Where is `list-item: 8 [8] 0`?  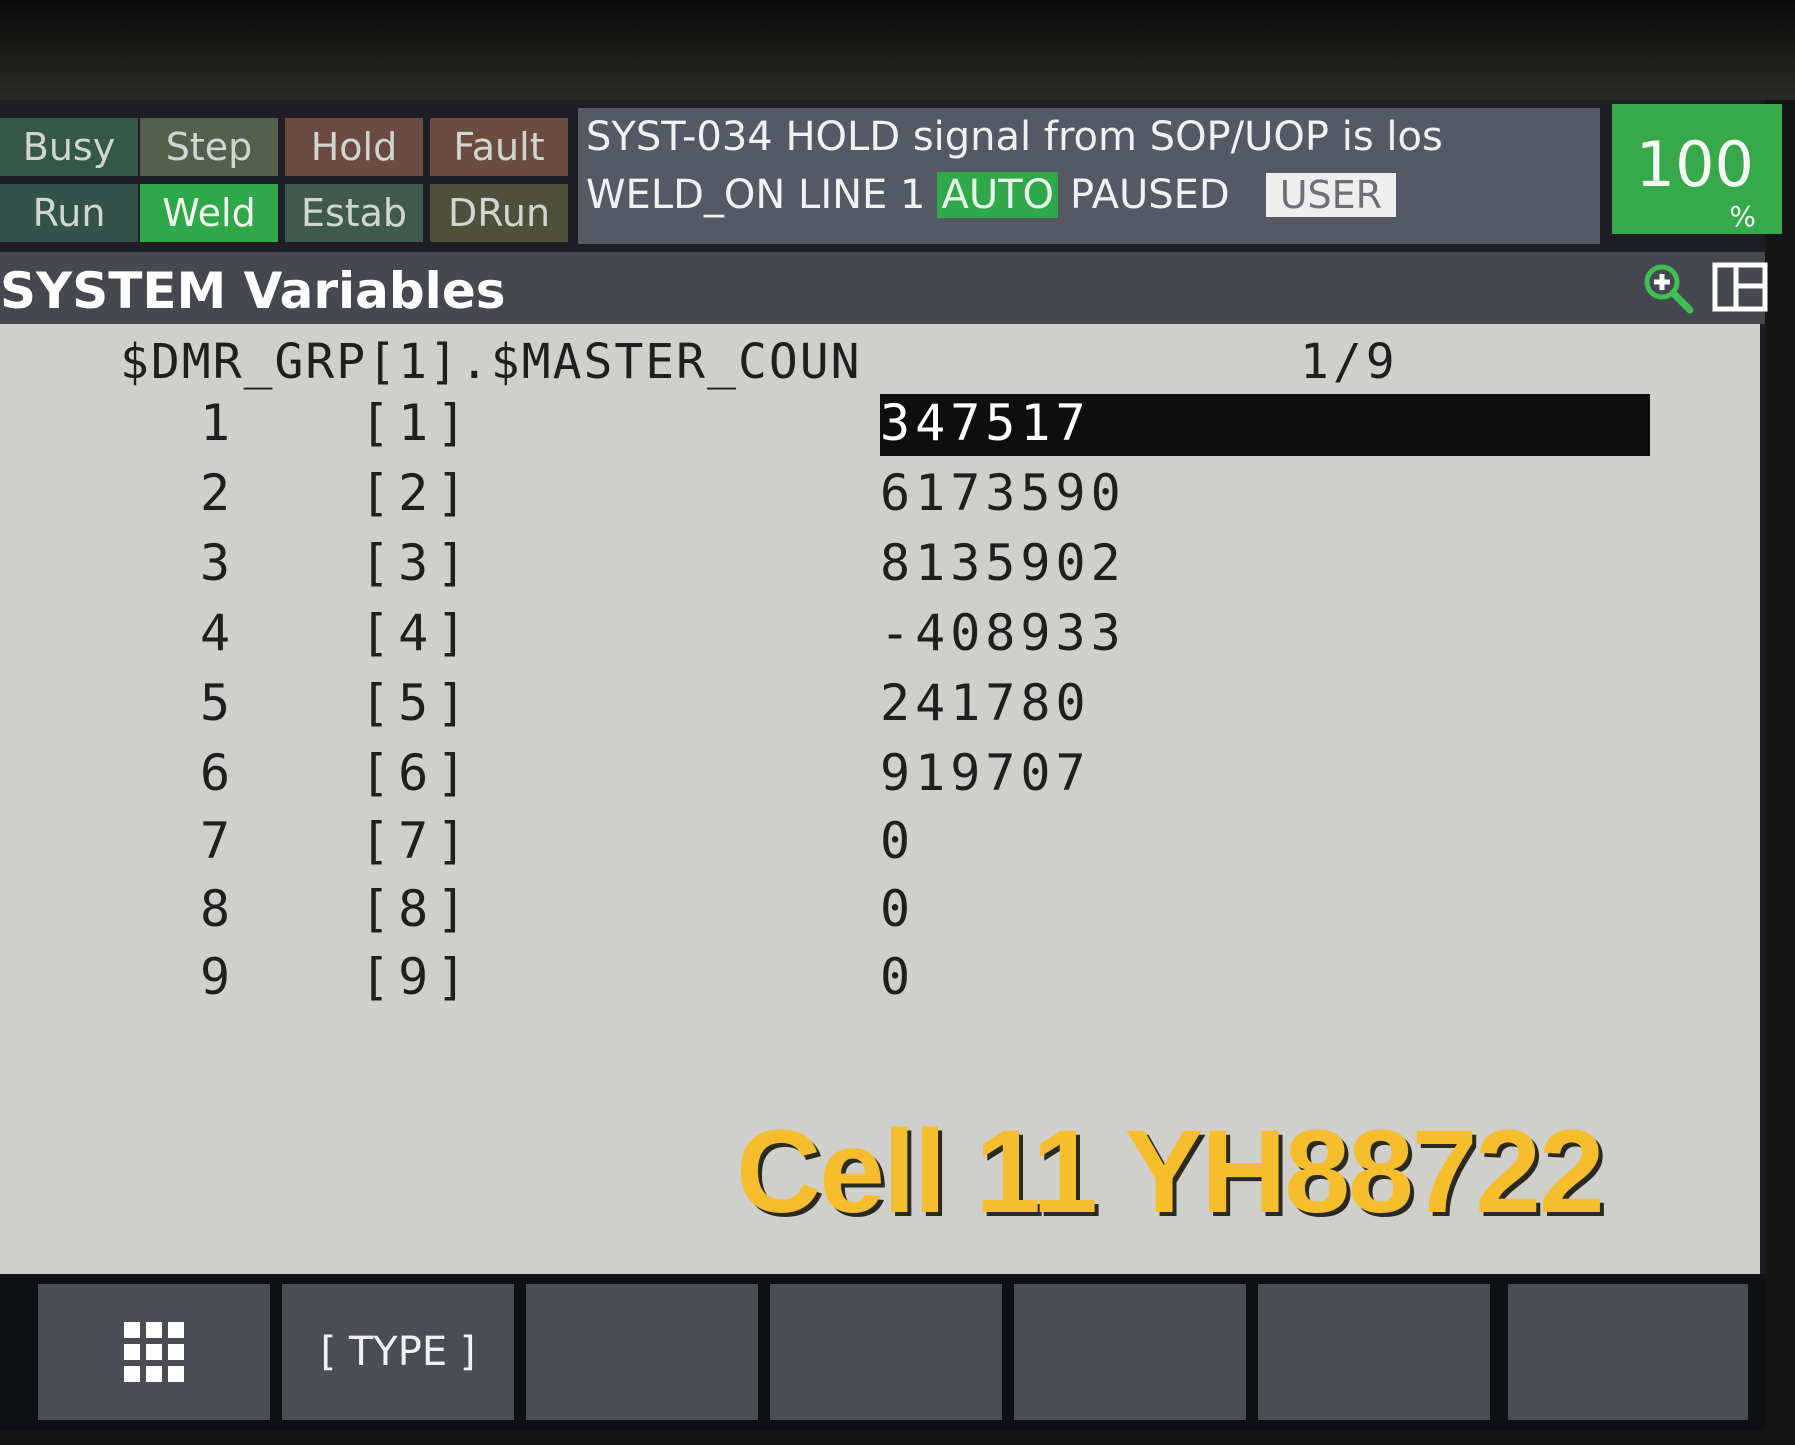
list-item: 8 [8] 0 is located at coordinates (880, 911).